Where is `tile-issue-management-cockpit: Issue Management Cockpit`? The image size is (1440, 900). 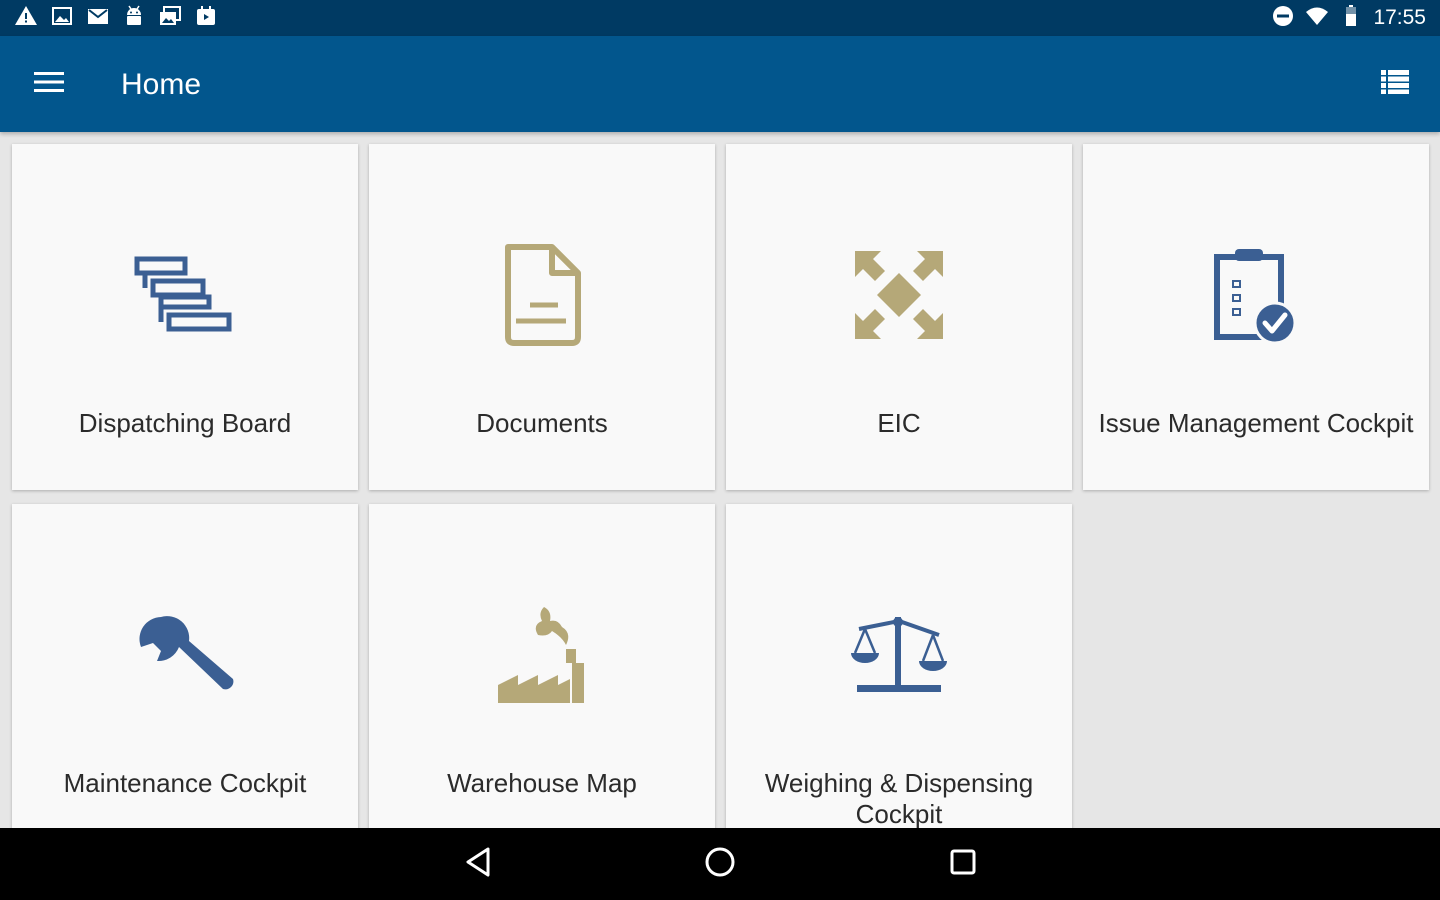
tile-issue-management-cockpit: Issue Management Cockpit is located at coordinates (1256, 317).